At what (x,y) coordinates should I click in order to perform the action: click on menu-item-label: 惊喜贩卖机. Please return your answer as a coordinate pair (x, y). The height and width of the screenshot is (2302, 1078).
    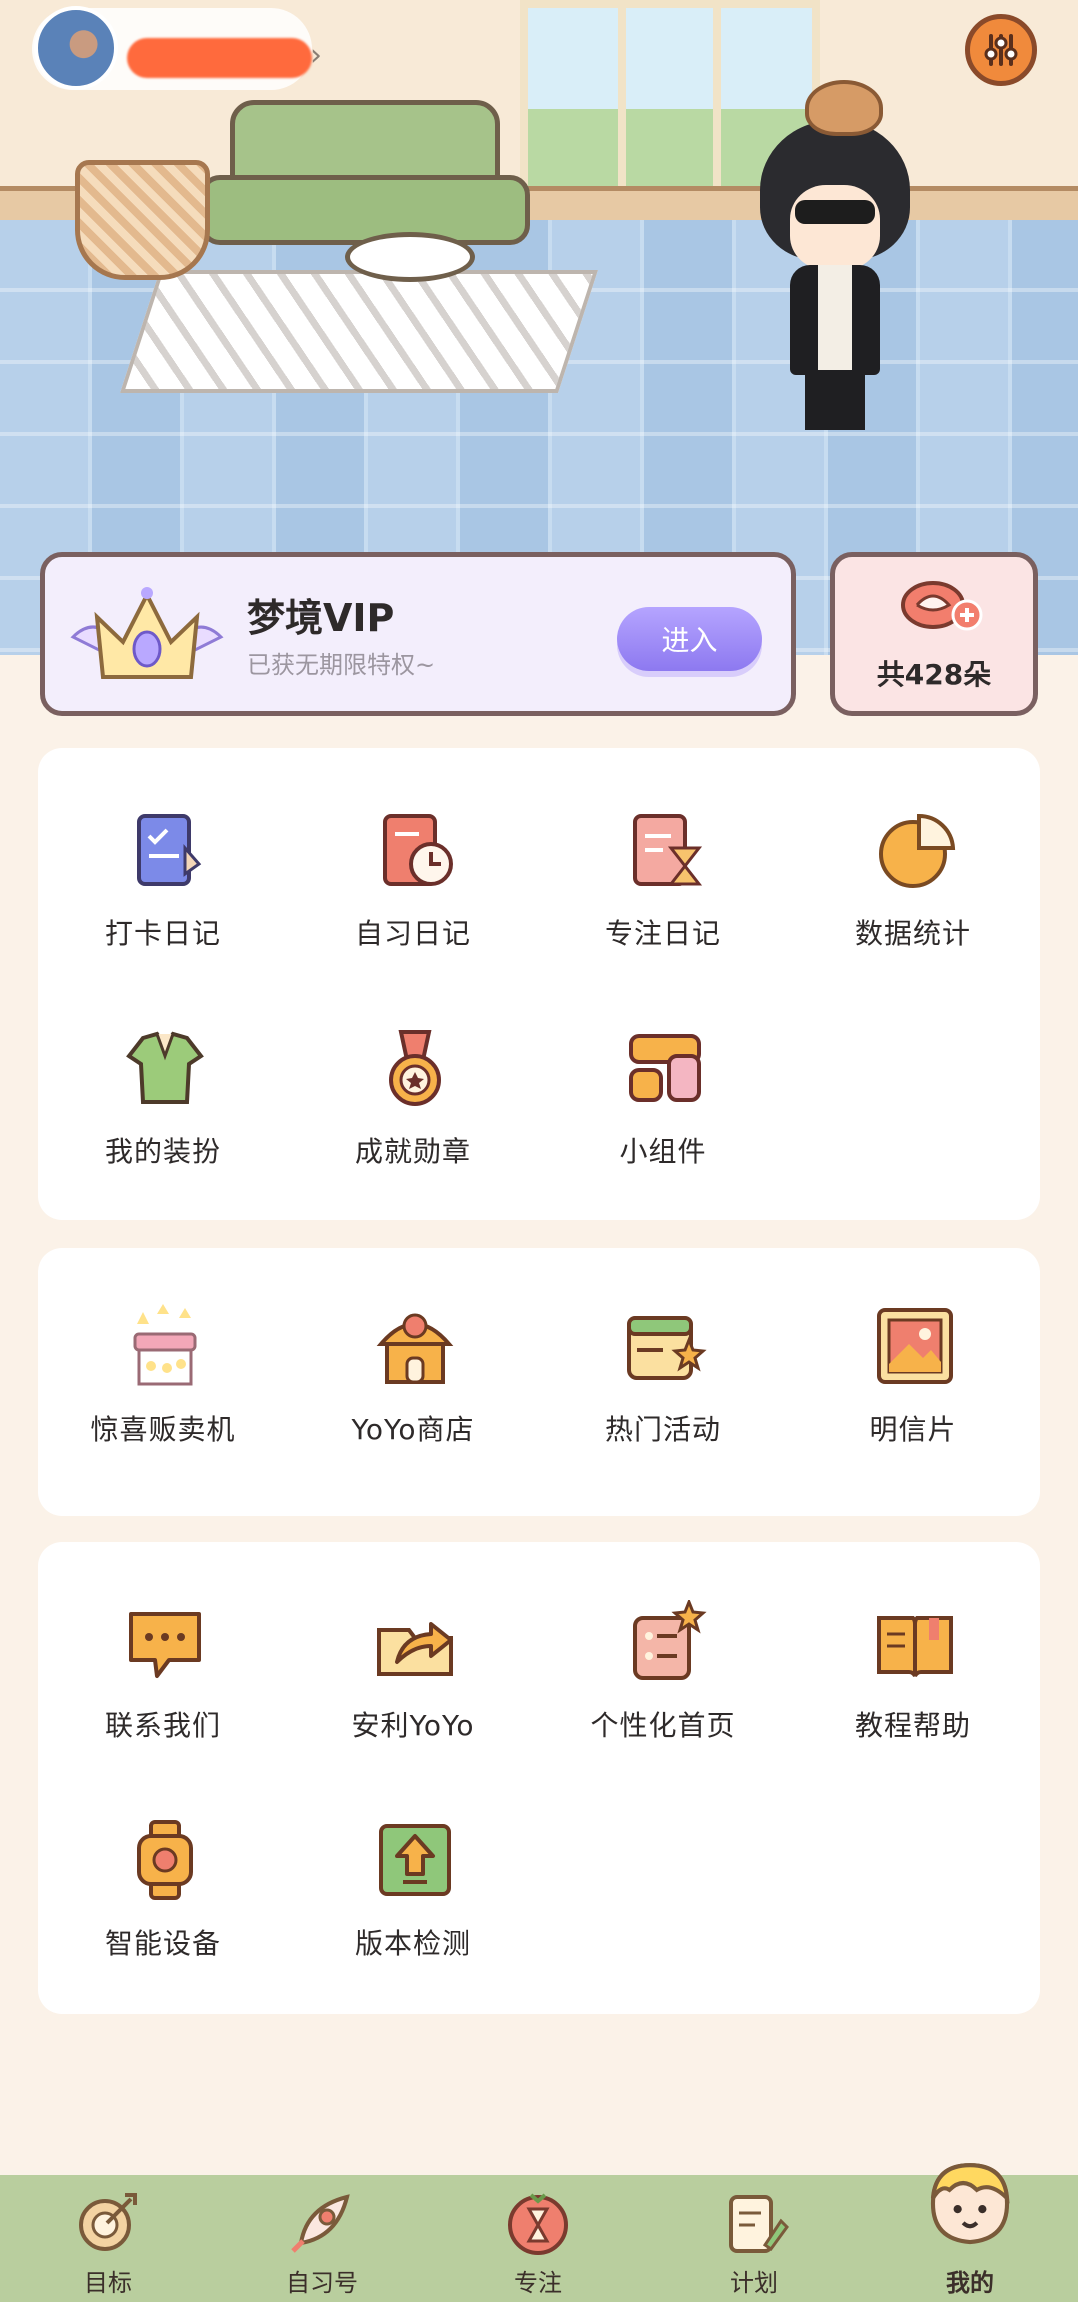
    Looking at the image, I should click on (163, 1429).